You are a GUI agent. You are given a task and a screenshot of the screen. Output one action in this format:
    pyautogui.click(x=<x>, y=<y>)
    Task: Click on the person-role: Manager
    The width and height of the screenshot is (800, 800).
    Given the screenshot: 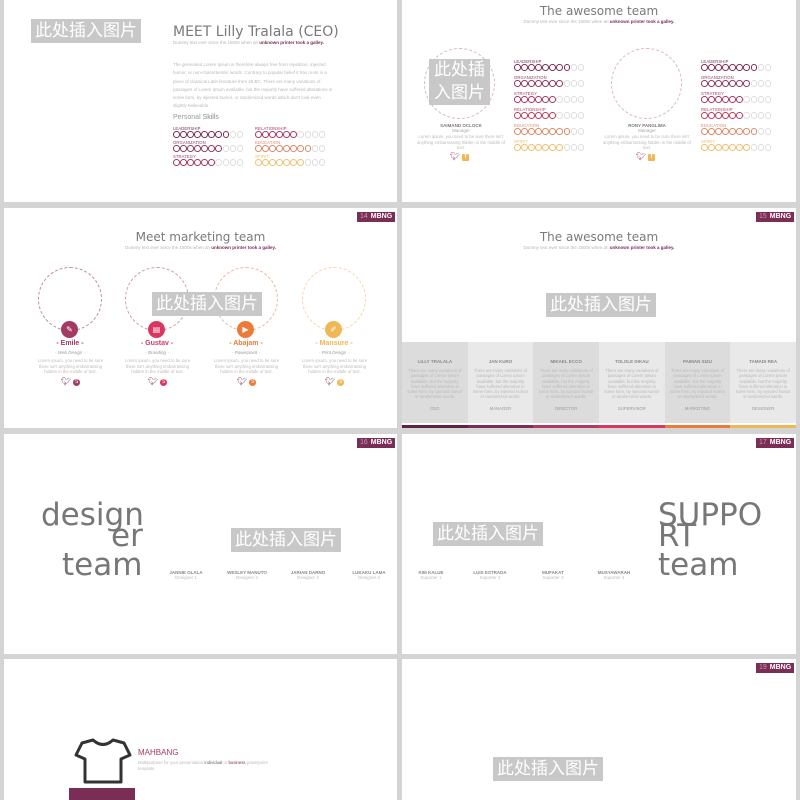 What is the action you would take?
    pyautogui.click(x=461, y=130)
    